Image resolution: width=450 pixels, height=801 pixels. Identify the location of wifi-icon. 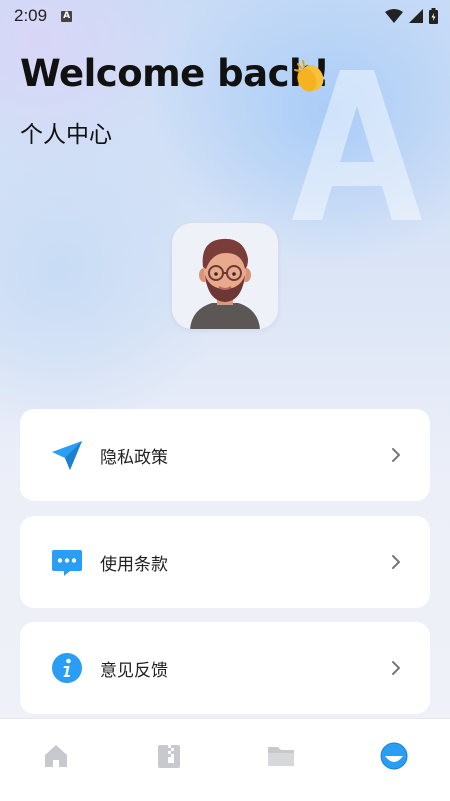
(394, 16).